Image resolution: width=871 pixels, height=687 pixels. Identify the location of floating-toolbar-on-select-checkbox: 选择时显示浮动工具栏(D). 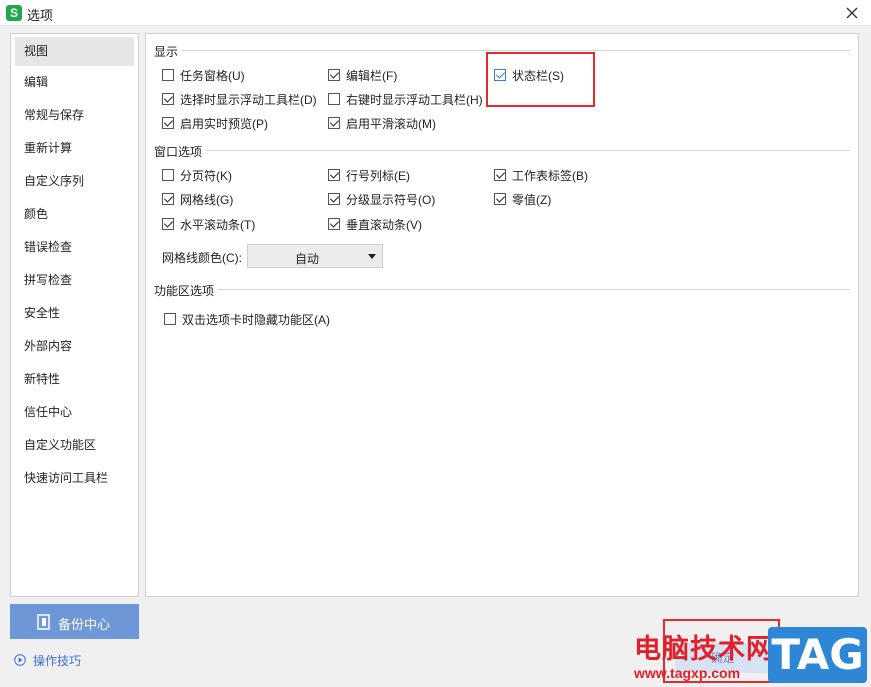
(239, 99).